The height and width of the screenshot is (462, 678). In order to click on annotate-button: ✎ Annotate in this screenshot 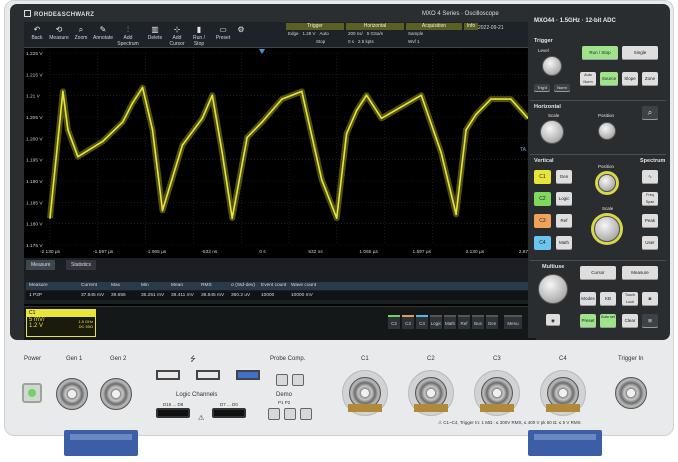, I will do `click(103, 35)`.